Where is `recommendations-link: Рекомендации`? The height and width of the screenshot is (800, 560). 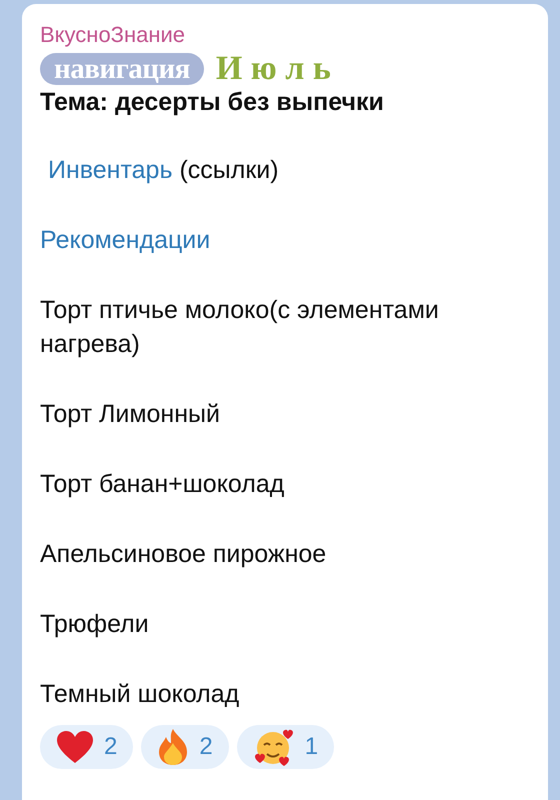 recommendations-link: Рекомендации is located at coordinates (125, 240).